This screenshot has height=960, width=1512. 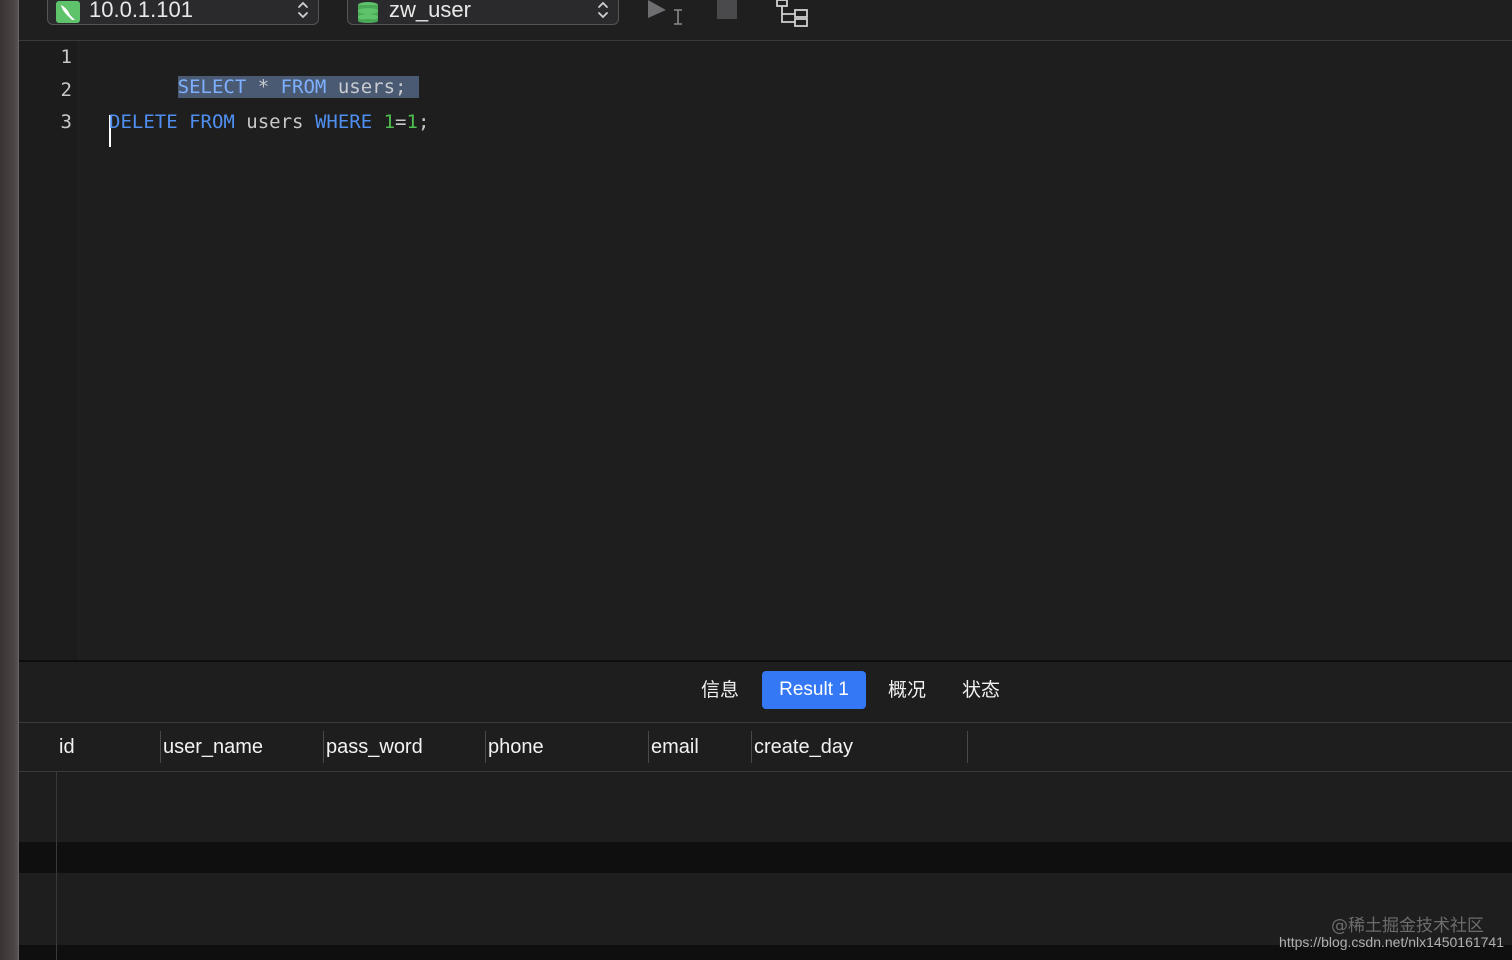 What do you see at coordinates (143, 122) in the screenshot?
I see `keyword-delete: DELETE` at bounding box center [143, 122].